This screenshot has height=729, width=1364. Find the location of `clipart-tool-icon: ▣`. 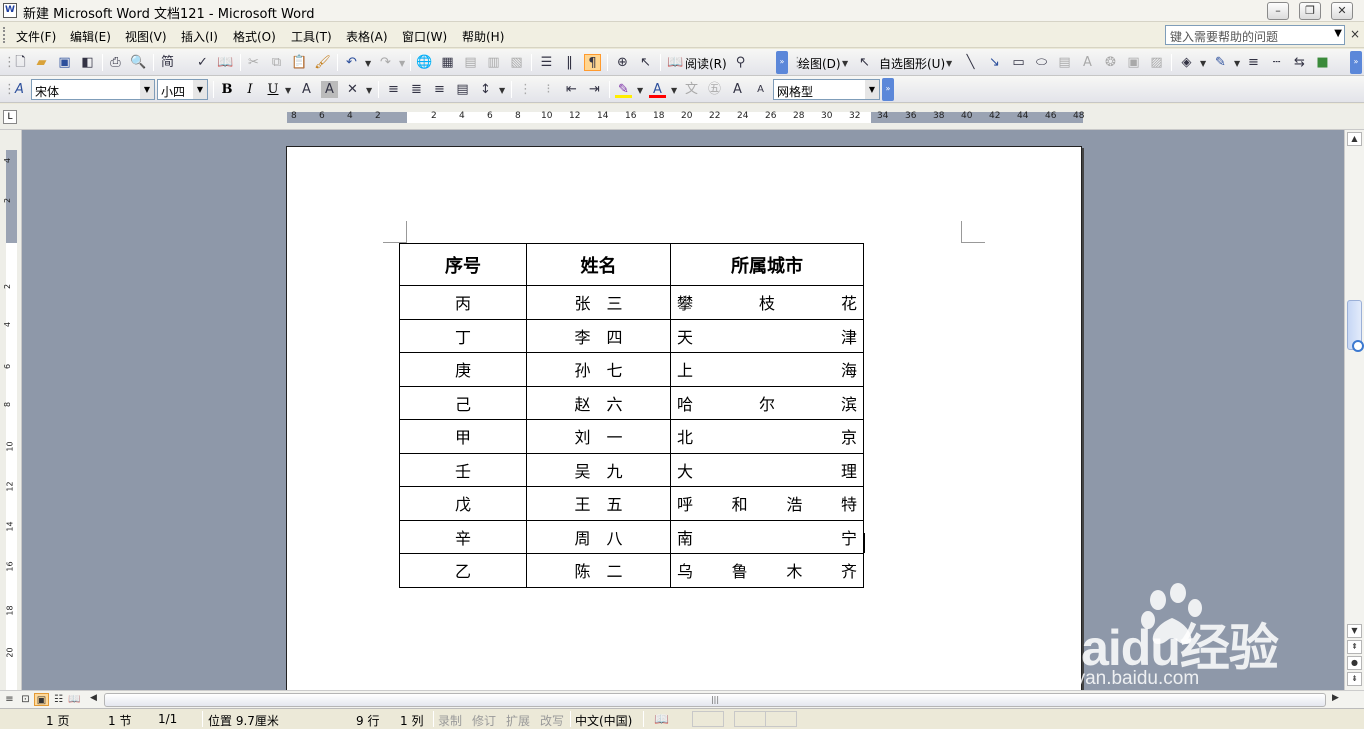

clipart-tool-icon: ▣ is located at coordinates (1133, 62).